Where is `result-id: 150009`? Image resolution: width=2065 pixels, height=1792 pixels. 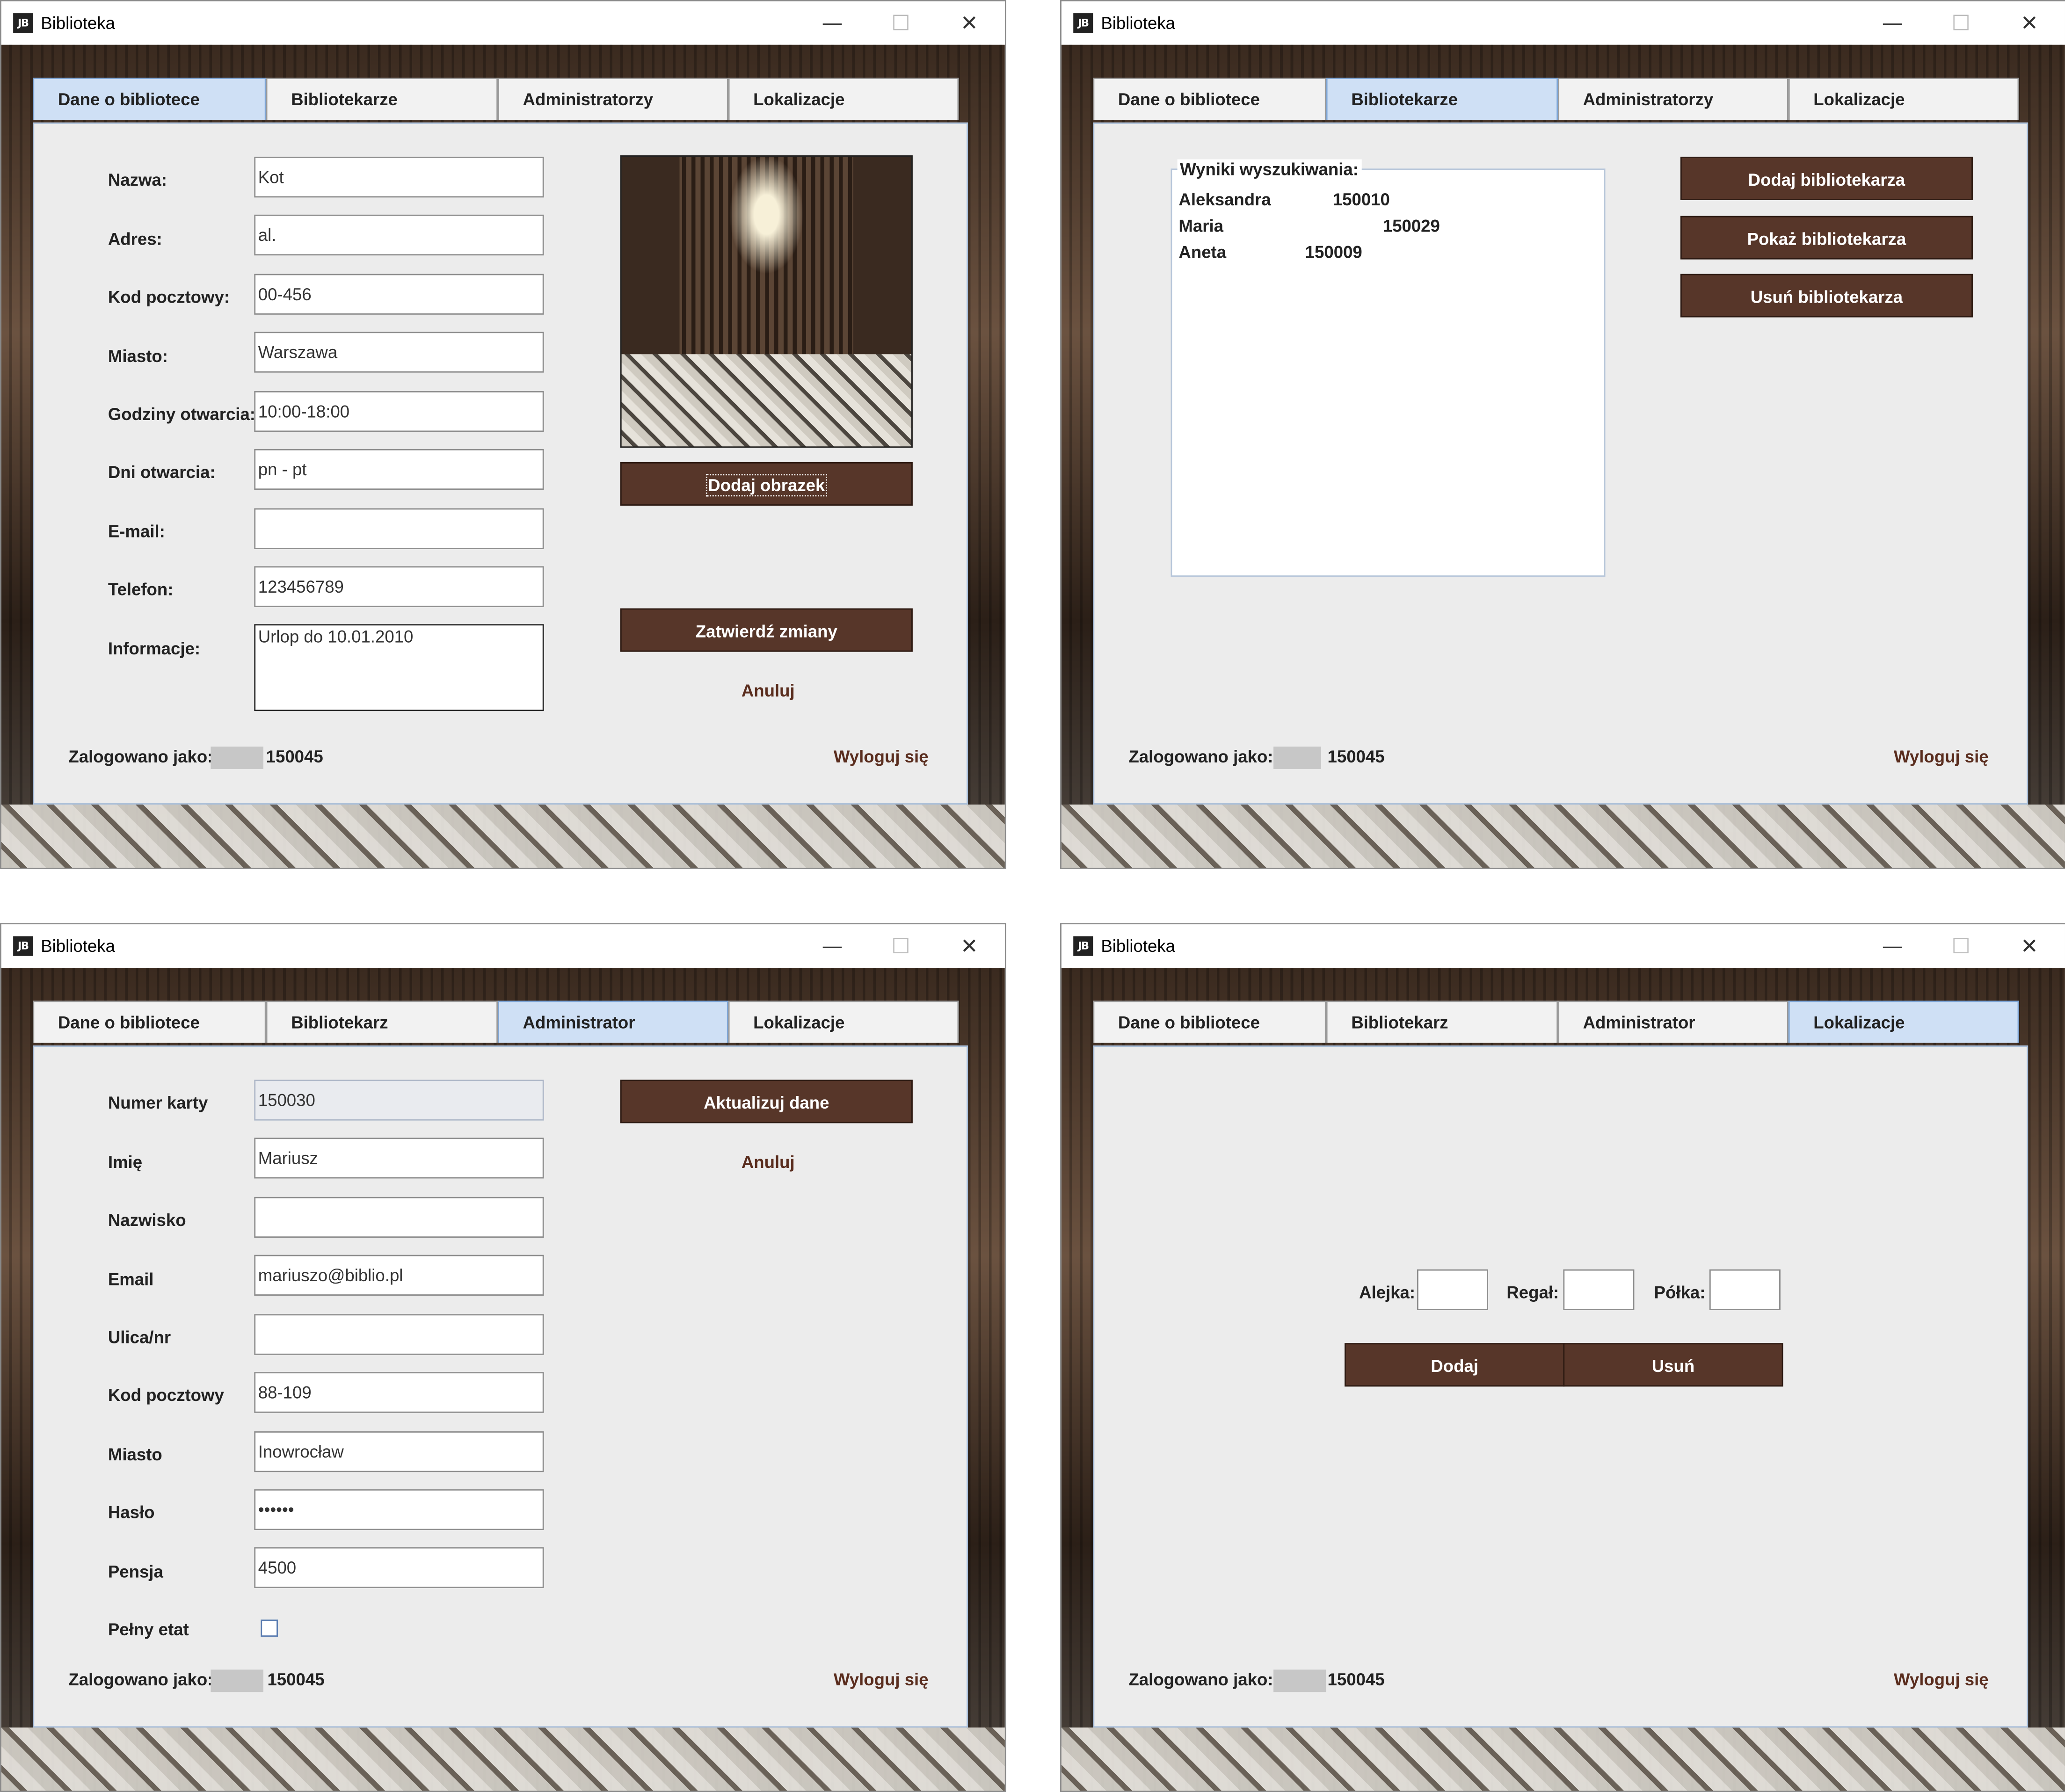 result-id: 150009 is located at coordinates (1333, 252).